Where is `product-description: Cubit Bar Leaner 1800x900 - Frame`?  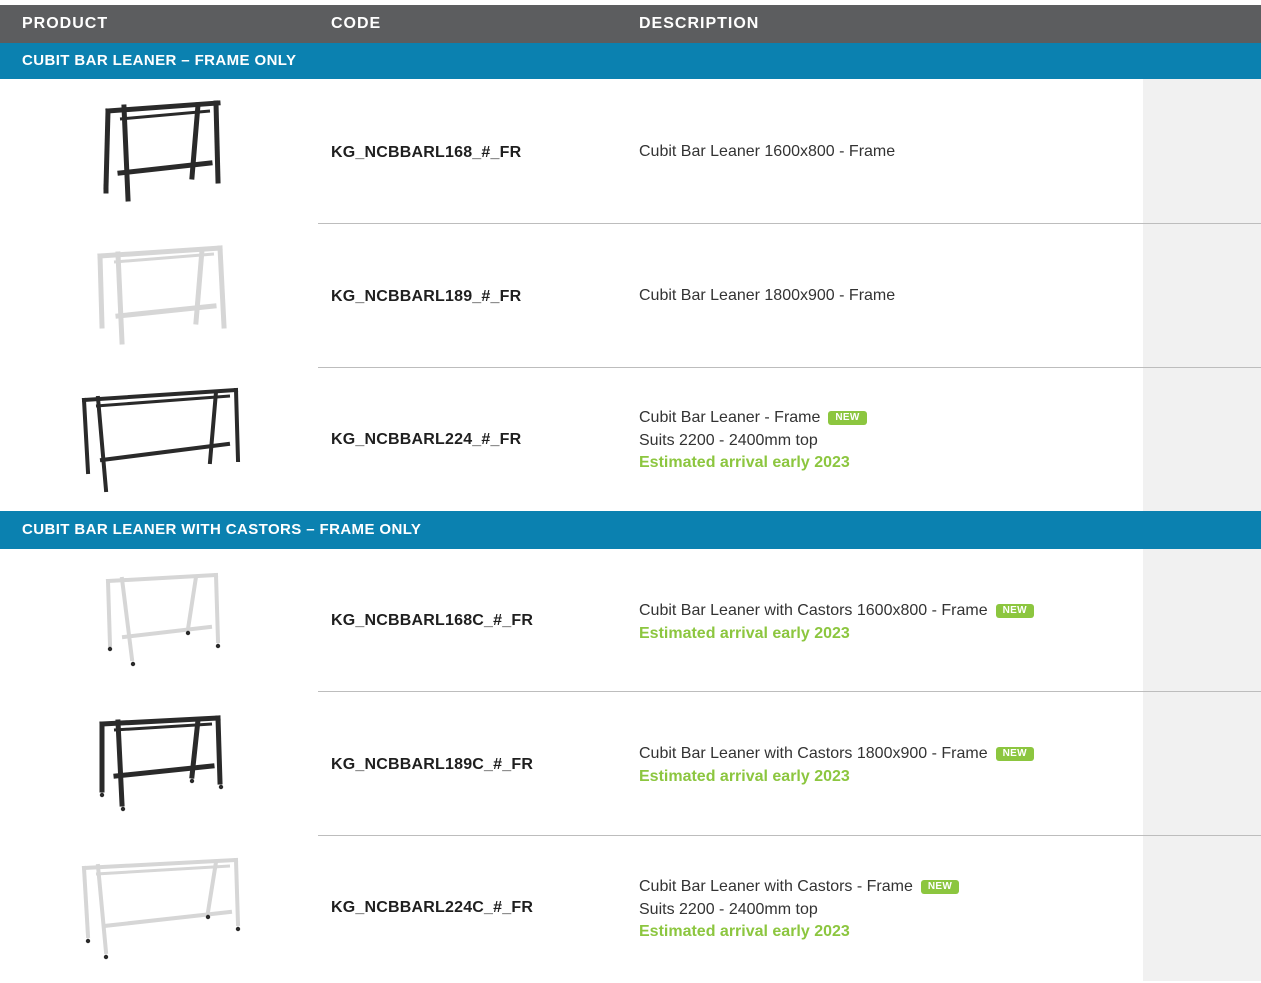 product-description: Cubit Bar Leaner 1800x900 - Frame is located at coordinates (767, 296).